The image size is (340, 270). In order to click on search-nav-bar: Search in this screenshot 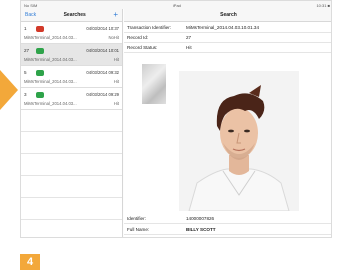, I will do `click(227, 15)`.